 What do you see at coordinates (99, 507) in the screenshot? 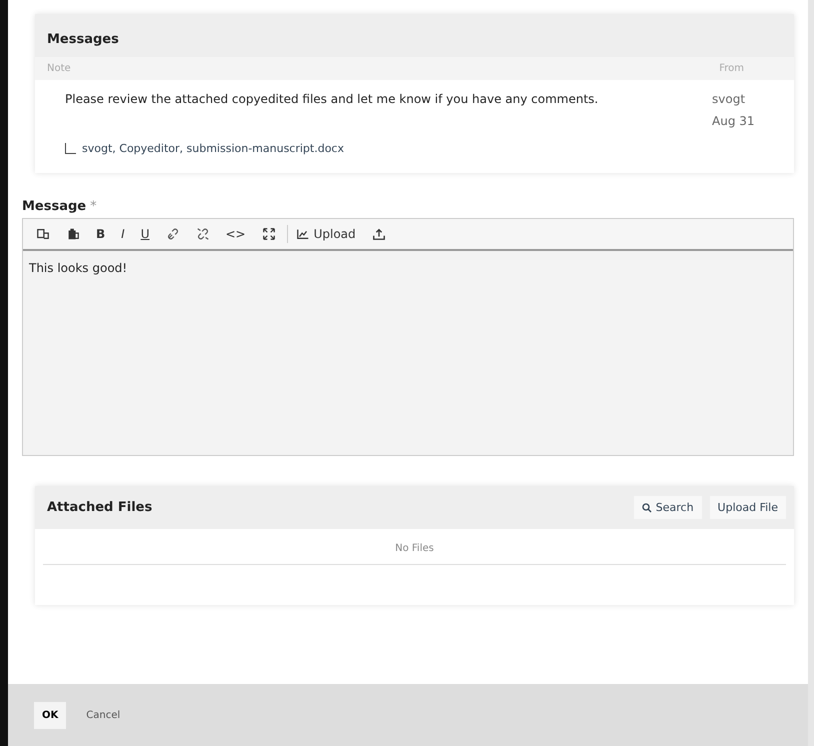
I see `panel-title: Attached Files` at bounding box center [99, 507].